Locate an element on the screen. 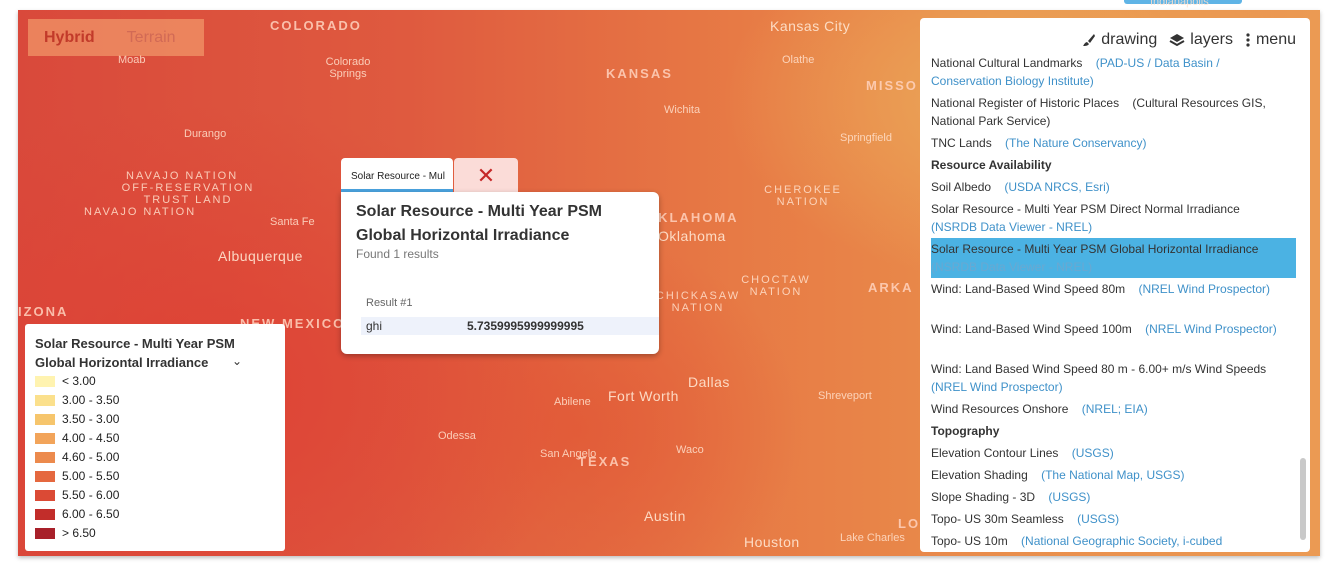 This screenshot has height=567, width=1342. map-city-lake-charles: Lake Charles is located at coordinates (872, 538).